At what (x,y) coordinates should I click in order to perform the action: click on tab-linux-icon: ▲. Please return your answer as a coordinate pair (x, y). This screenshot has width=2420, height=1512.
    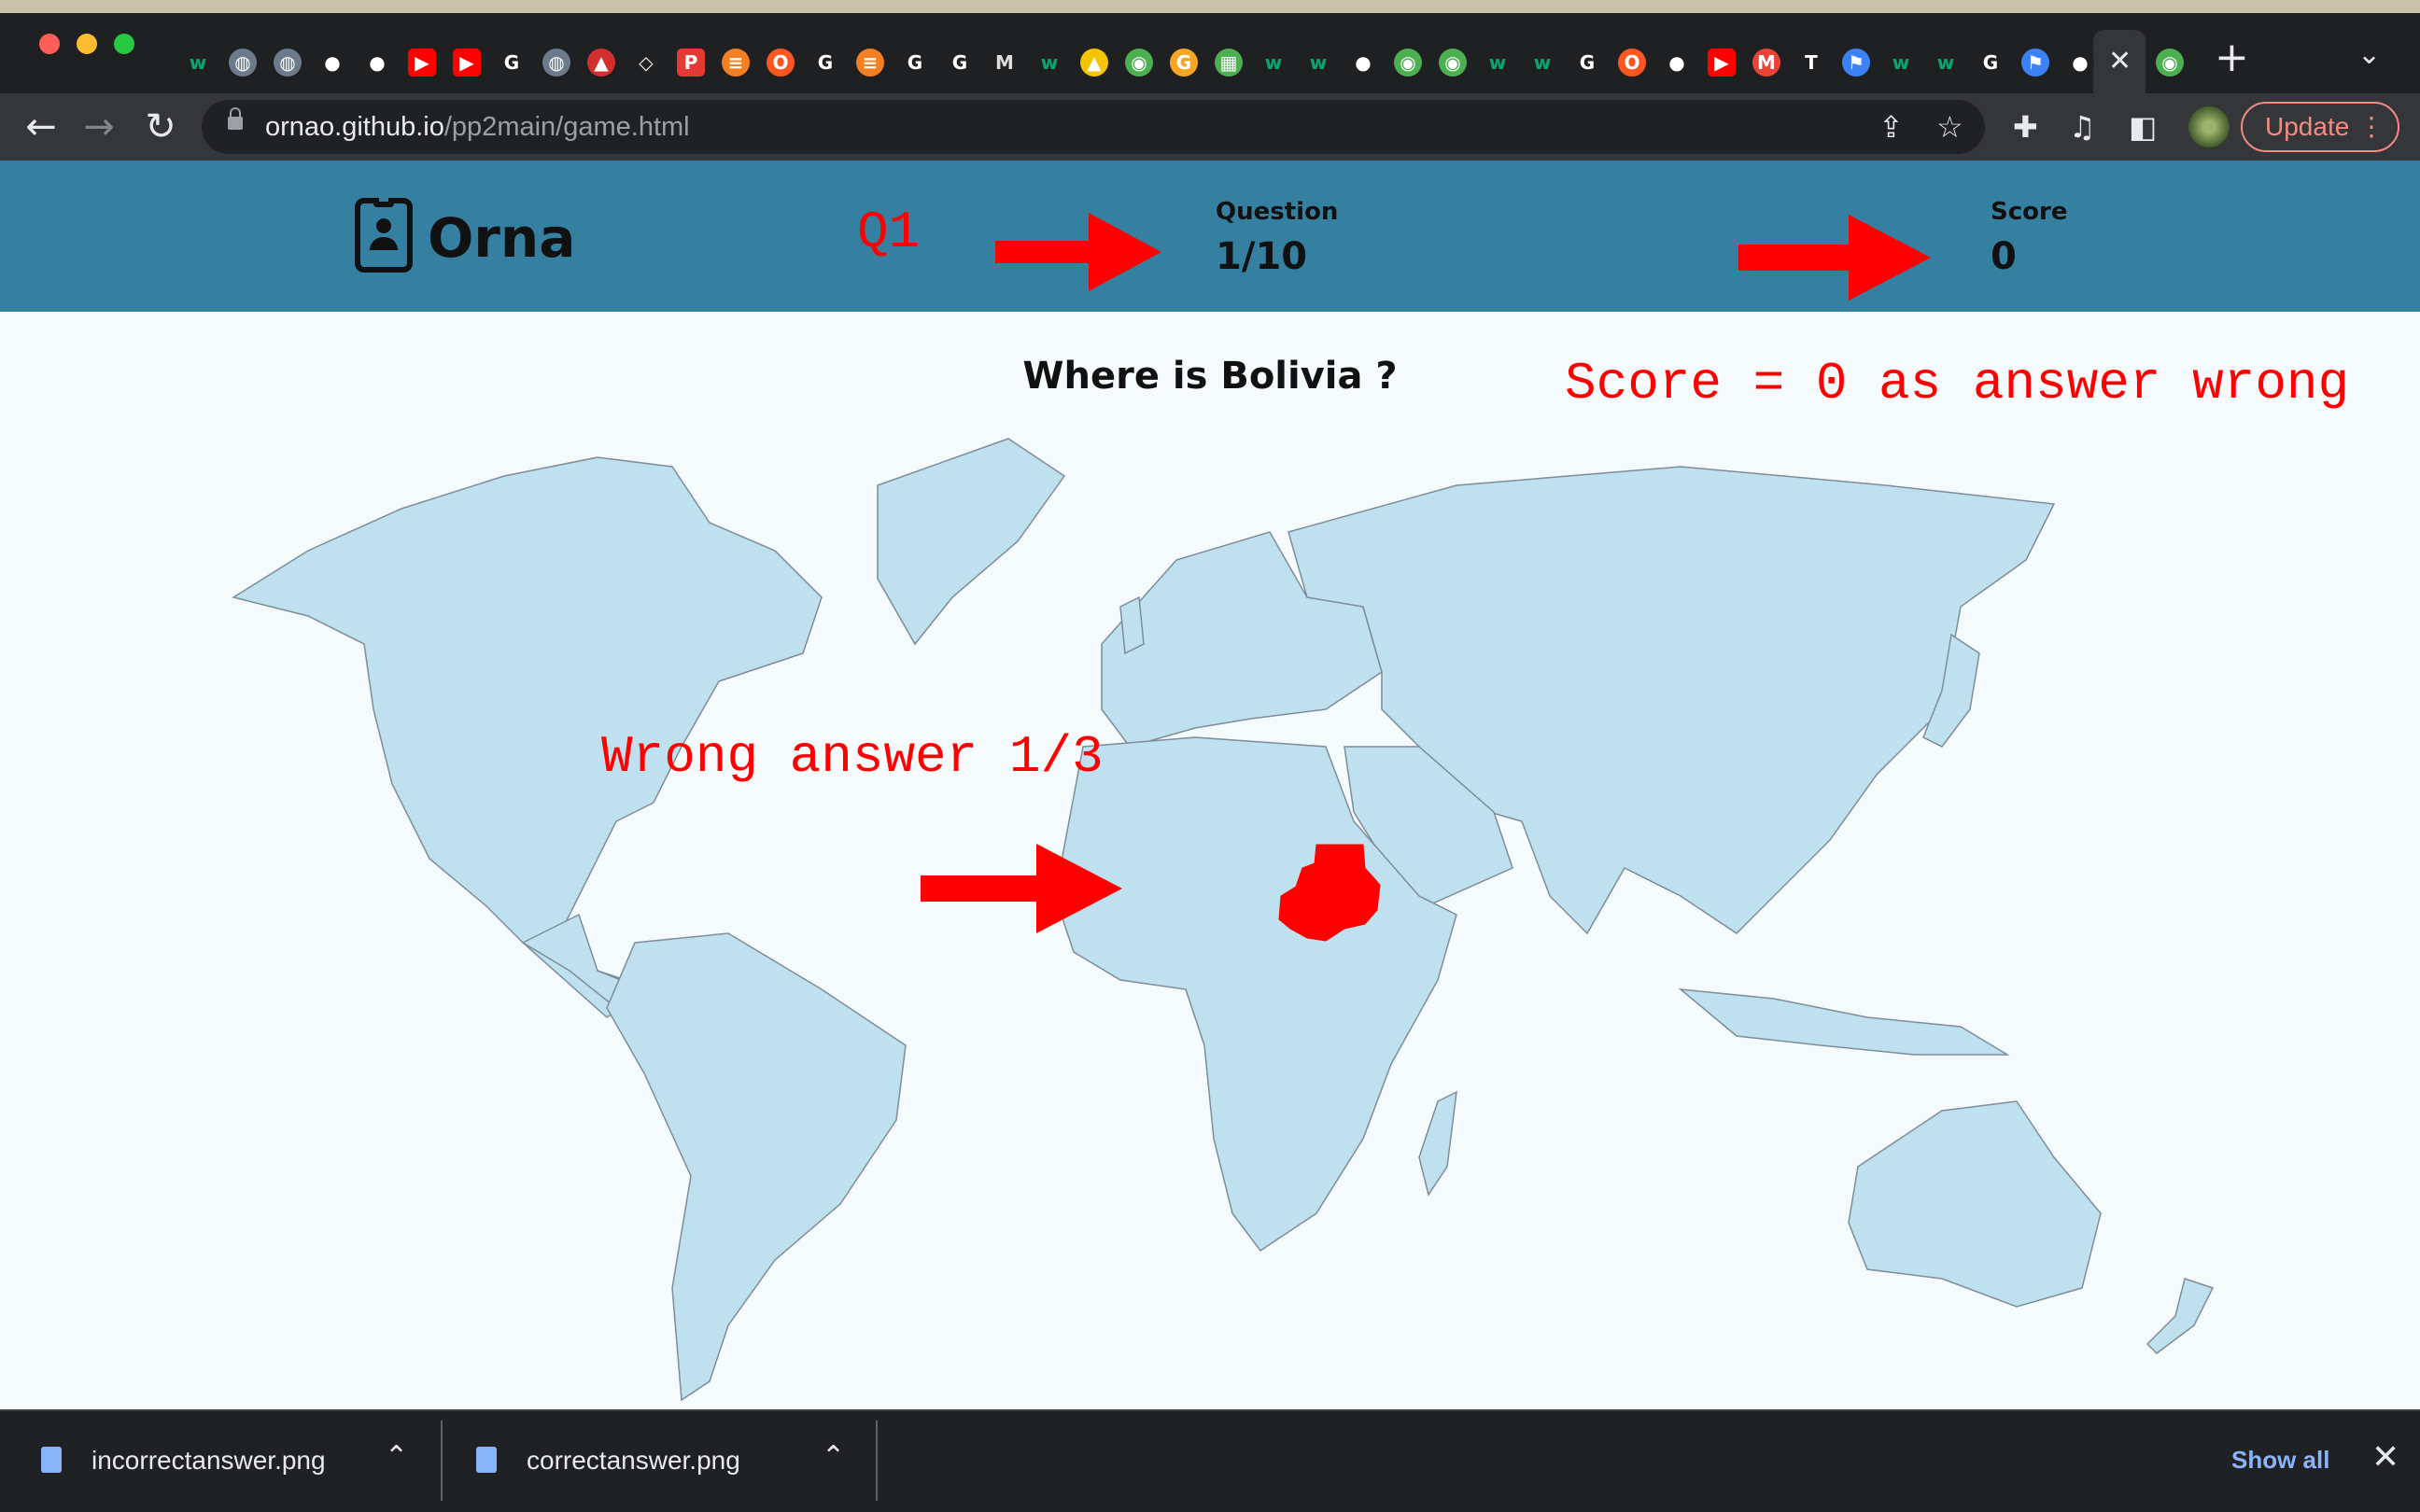
    Looking at the image, I should click on (1095, 62).